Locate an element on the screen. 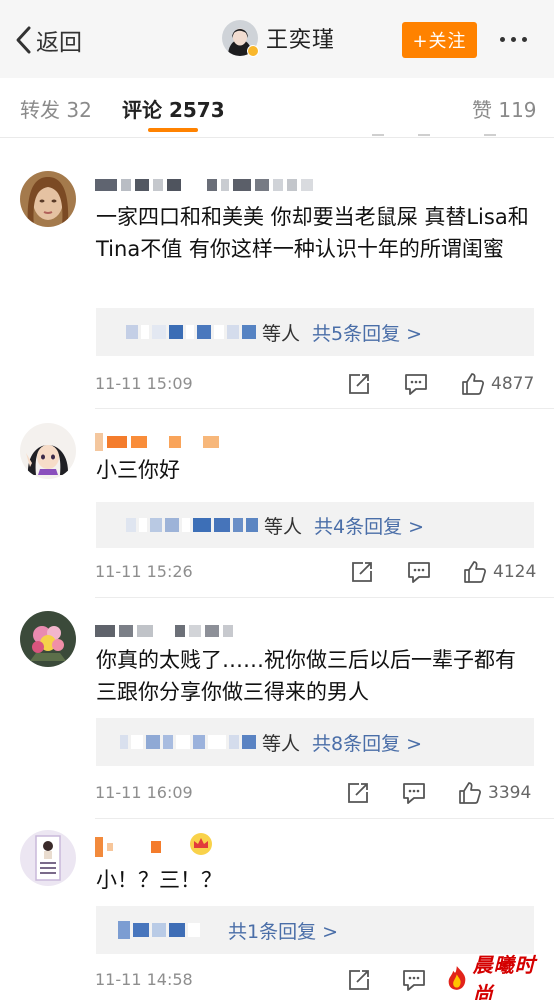 Image resolution: width=554 pixels, height=1000 pixels. replies-preview: 等人 共4条回复 > is located at coordinates (315, 525).